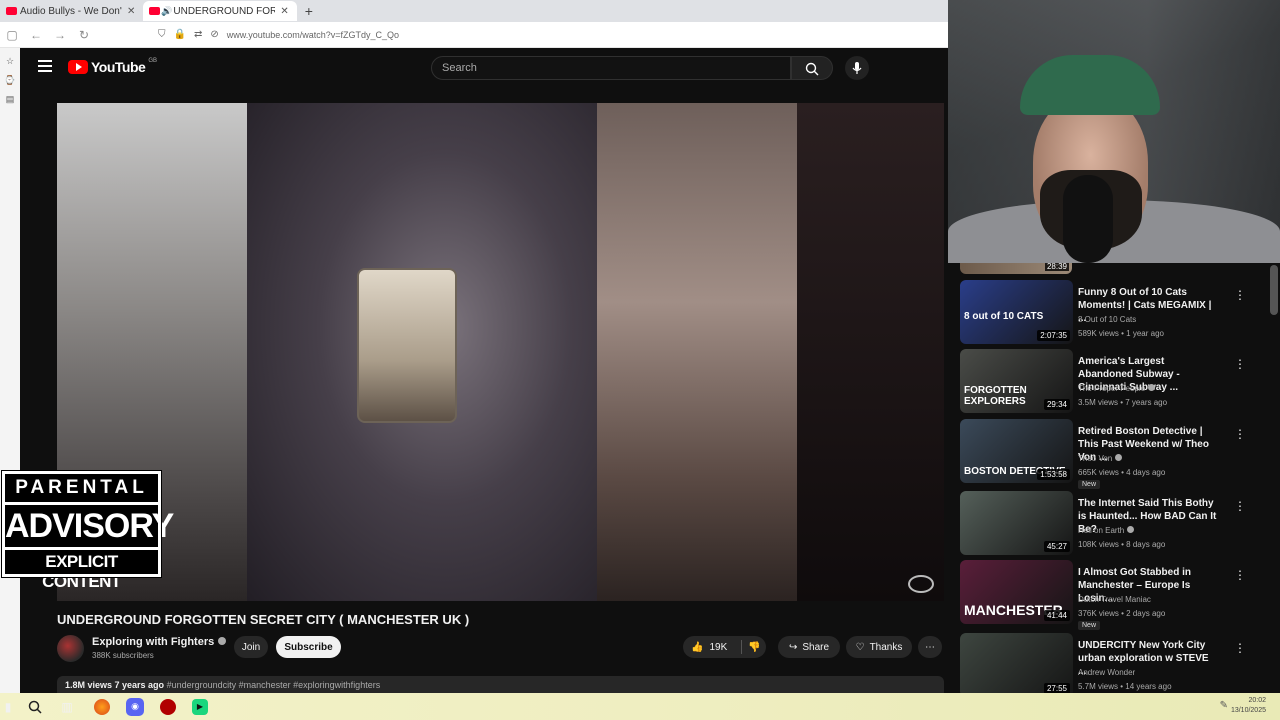 Image resolution: width=1280 pixels, height=720 pixels. Describe the element at coordinates (155, 11) in the screenshot. I see `youtube-favicon-icon` at that location.